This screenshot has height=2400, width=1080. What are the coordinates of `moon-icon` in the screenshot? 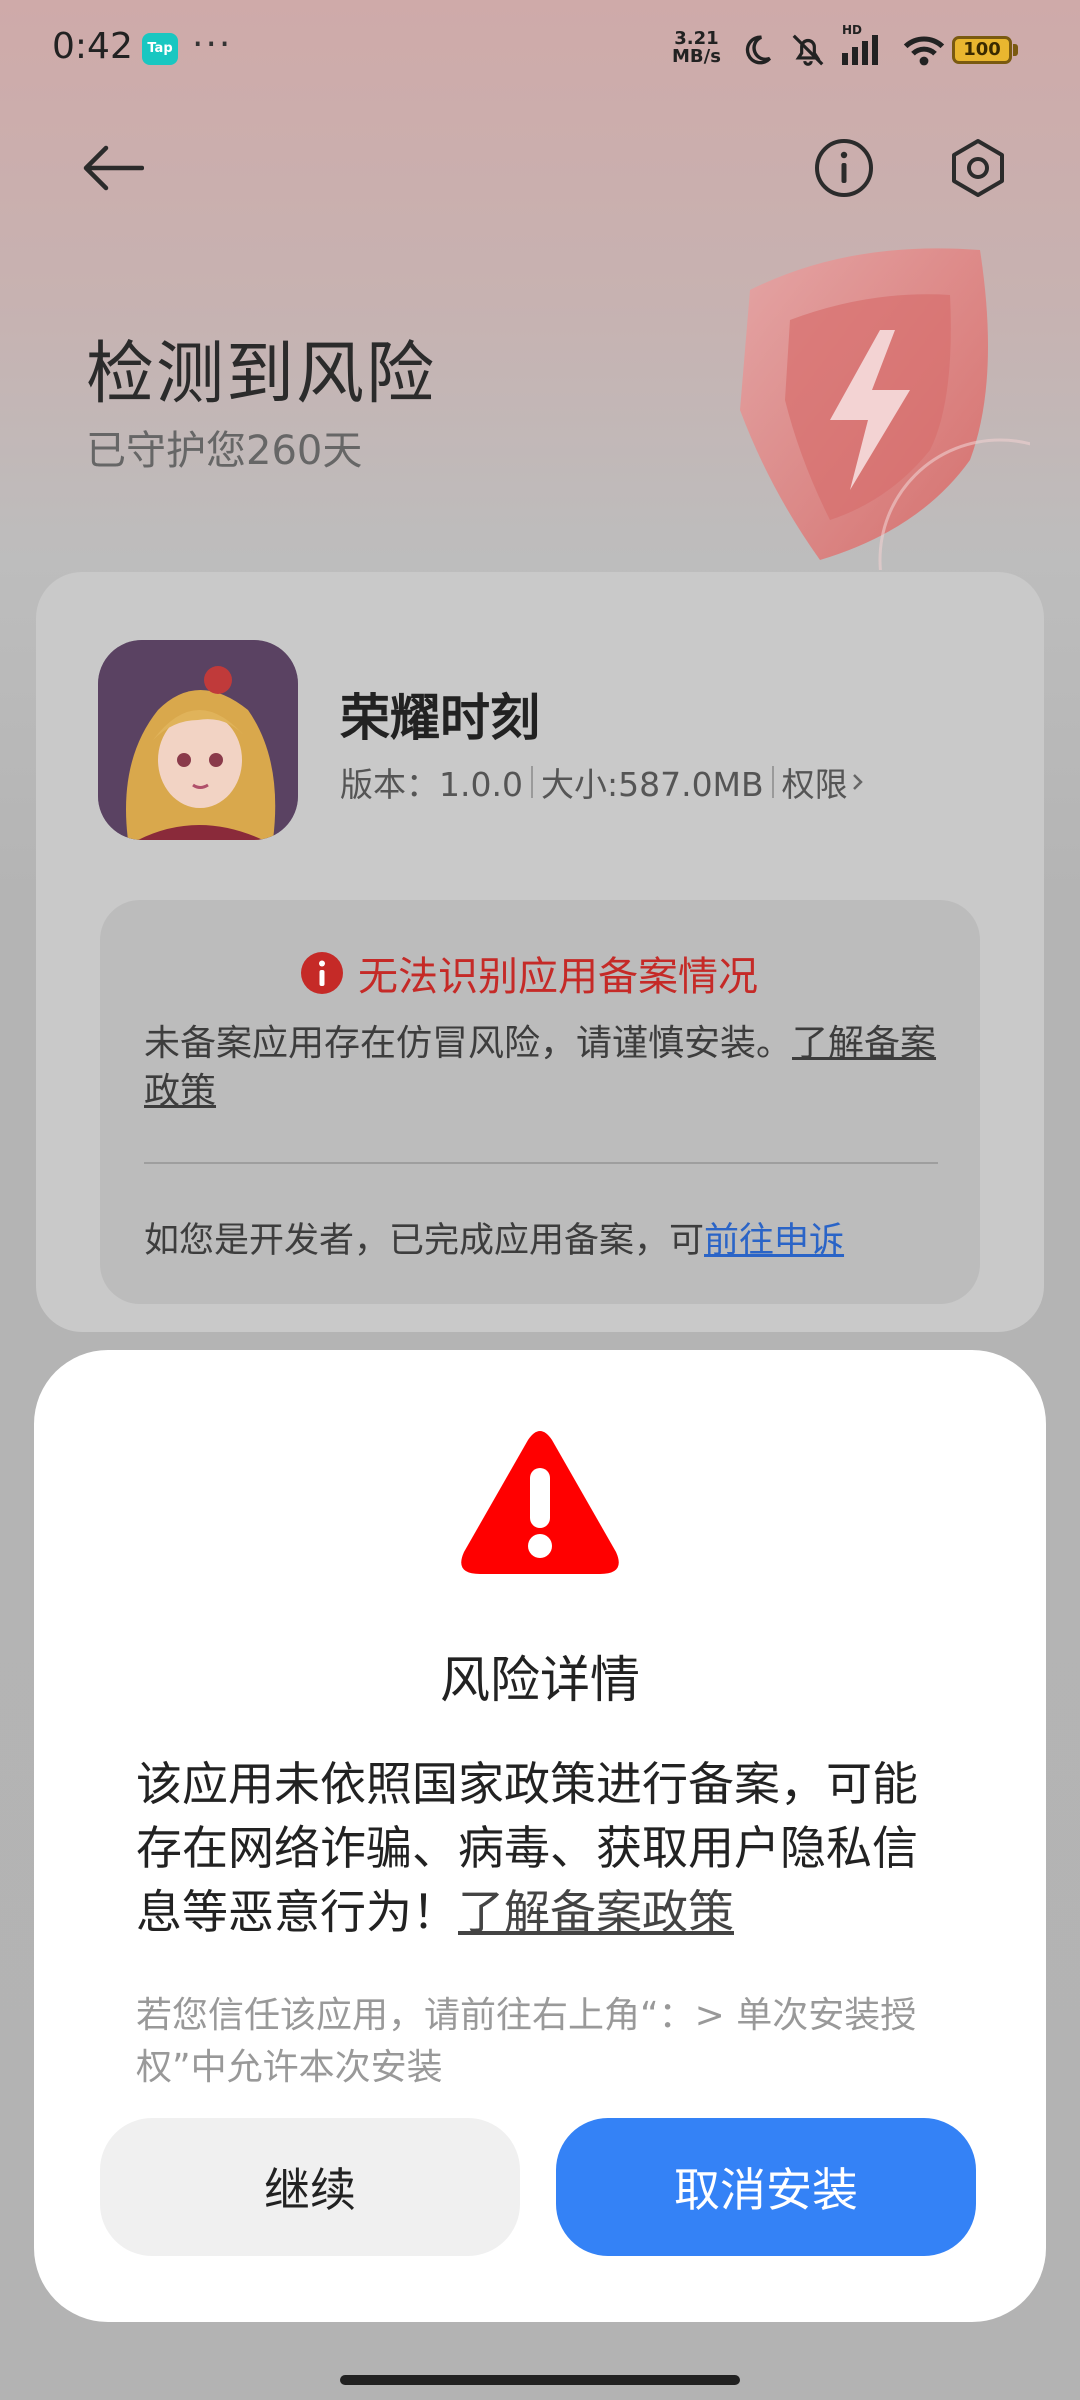 It's located at (758, 50).